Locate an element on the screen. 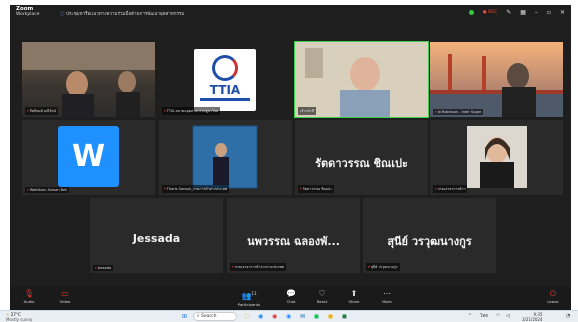 This screenshot has width=578, height=322. participant-name: ▾Tharis Sansuk_กรมการค้าต่างประเทศ is located at coordinates (196, 189).